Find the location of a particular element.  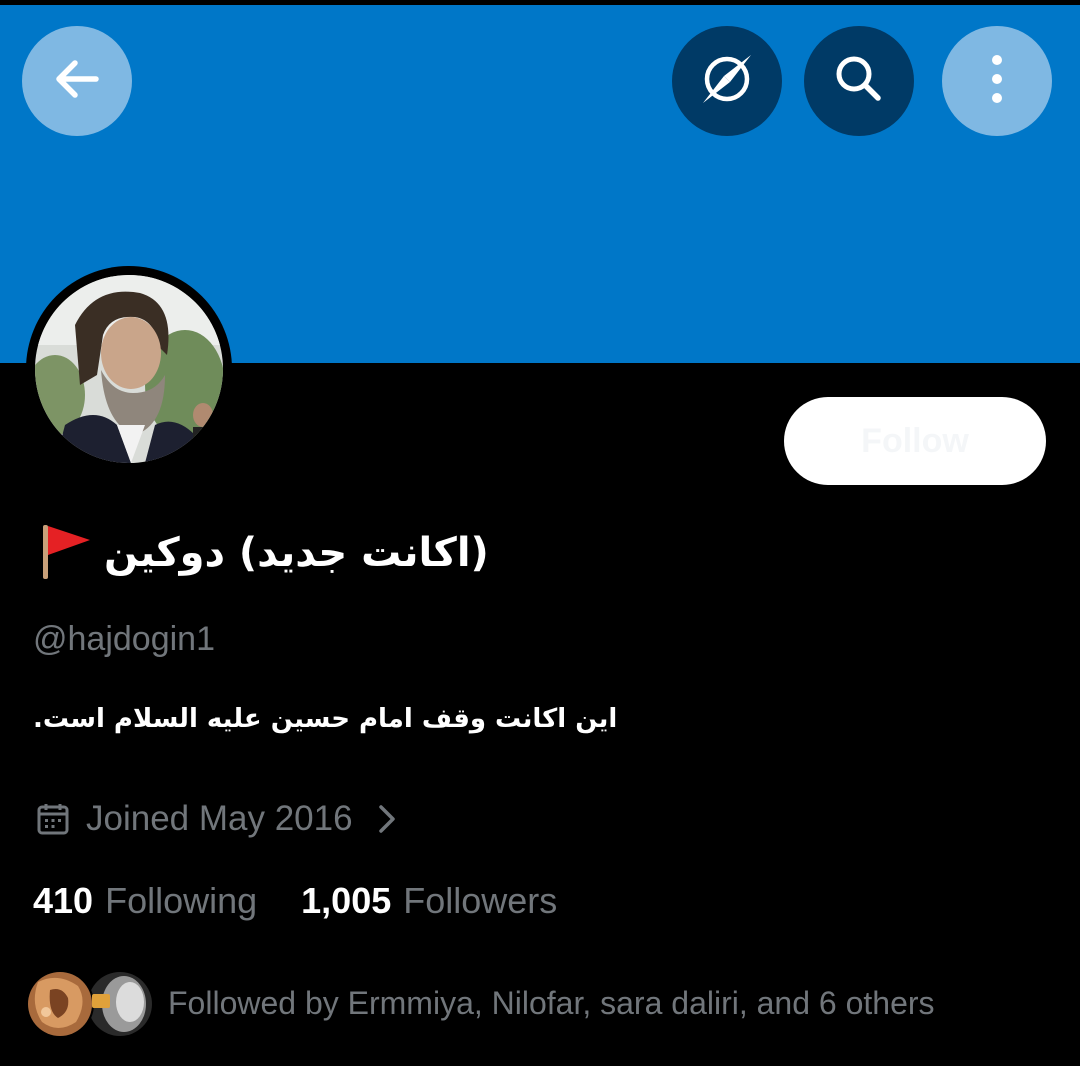

search-icon is located at coordinates (859, 81).